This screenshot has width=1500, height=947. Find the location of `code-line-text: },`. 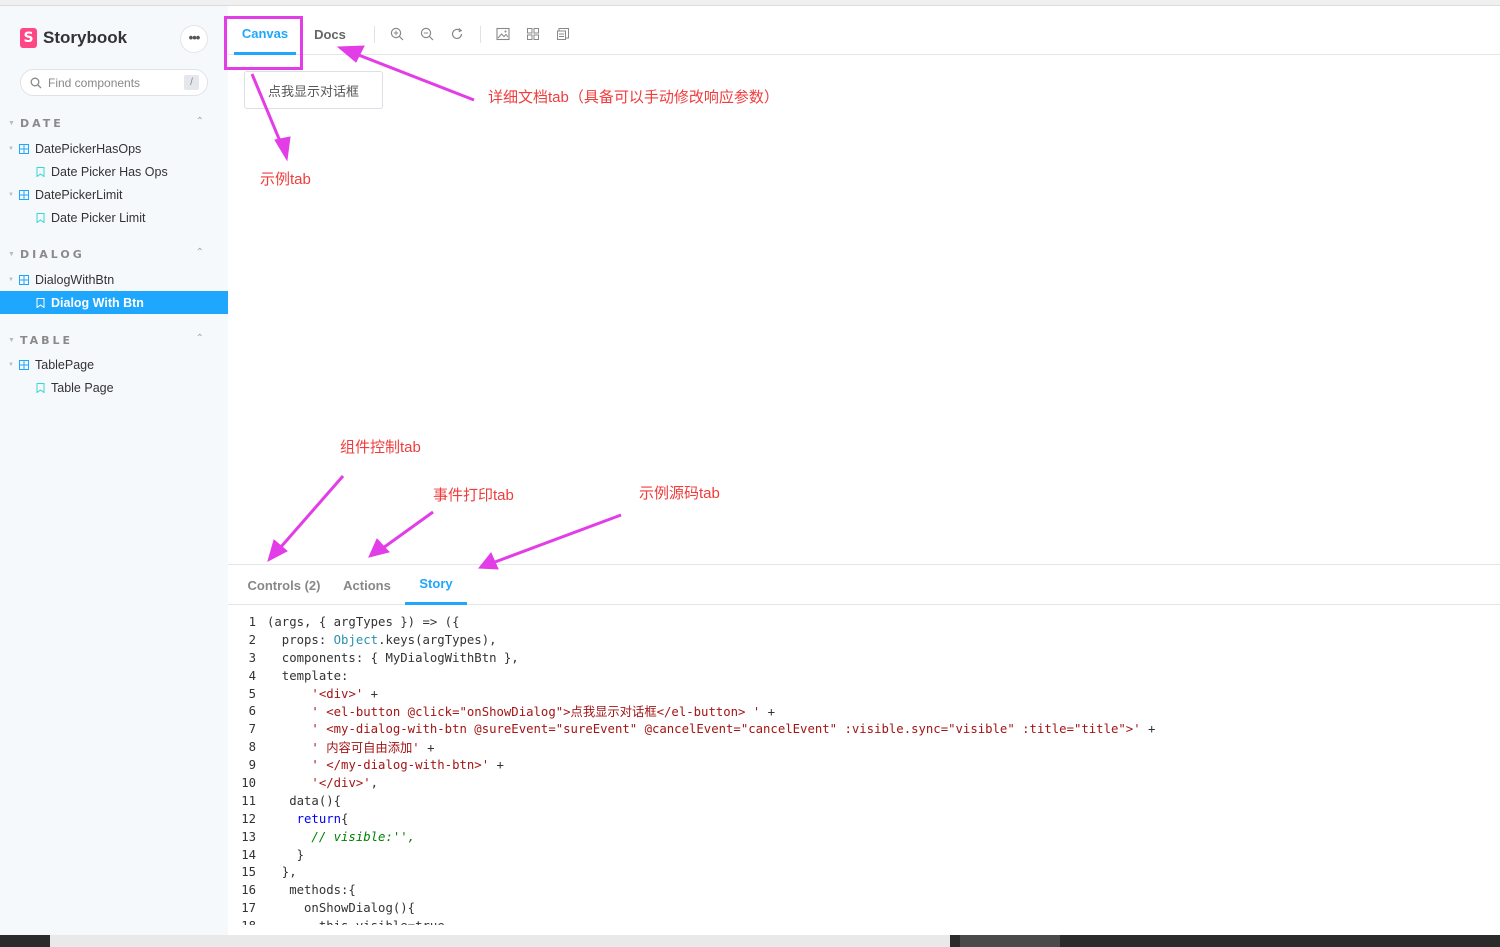

code-line-text: }, is located at coordinates (282, 872).